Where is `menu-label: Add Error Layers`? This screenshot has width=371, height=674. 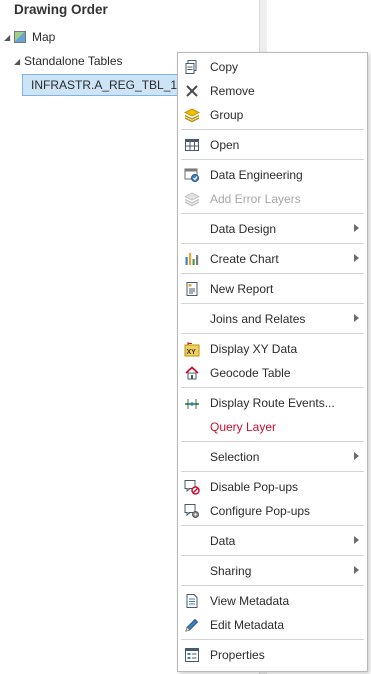 menu-label: Add Error Layers is located at coordinates (255, 199).